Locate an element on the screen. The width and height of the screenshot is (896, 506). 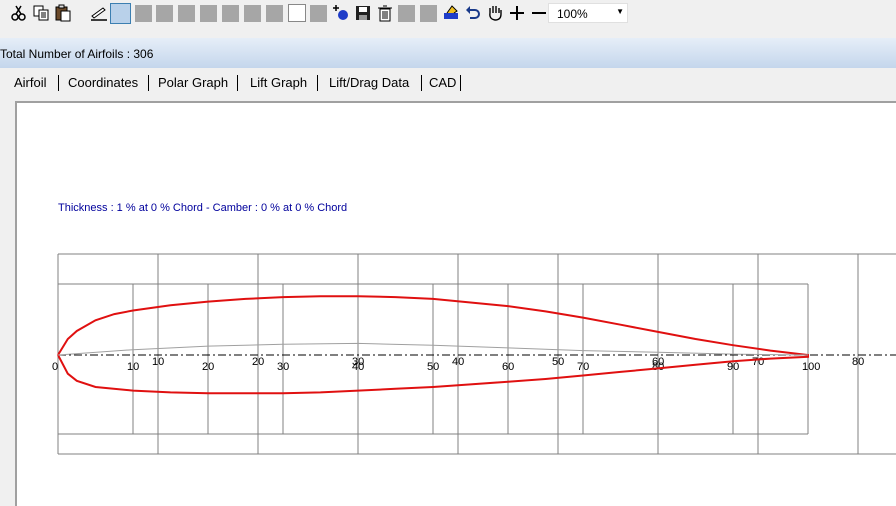
inner-tick-label: 20 is located at coordinates (208, 367).